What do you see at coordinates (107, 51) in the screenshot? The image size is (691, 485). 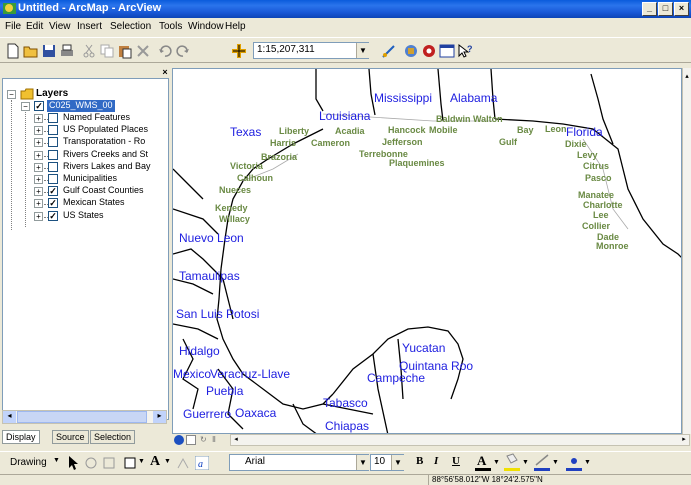 I see `copy-icon` at bounding box center [107, 51].